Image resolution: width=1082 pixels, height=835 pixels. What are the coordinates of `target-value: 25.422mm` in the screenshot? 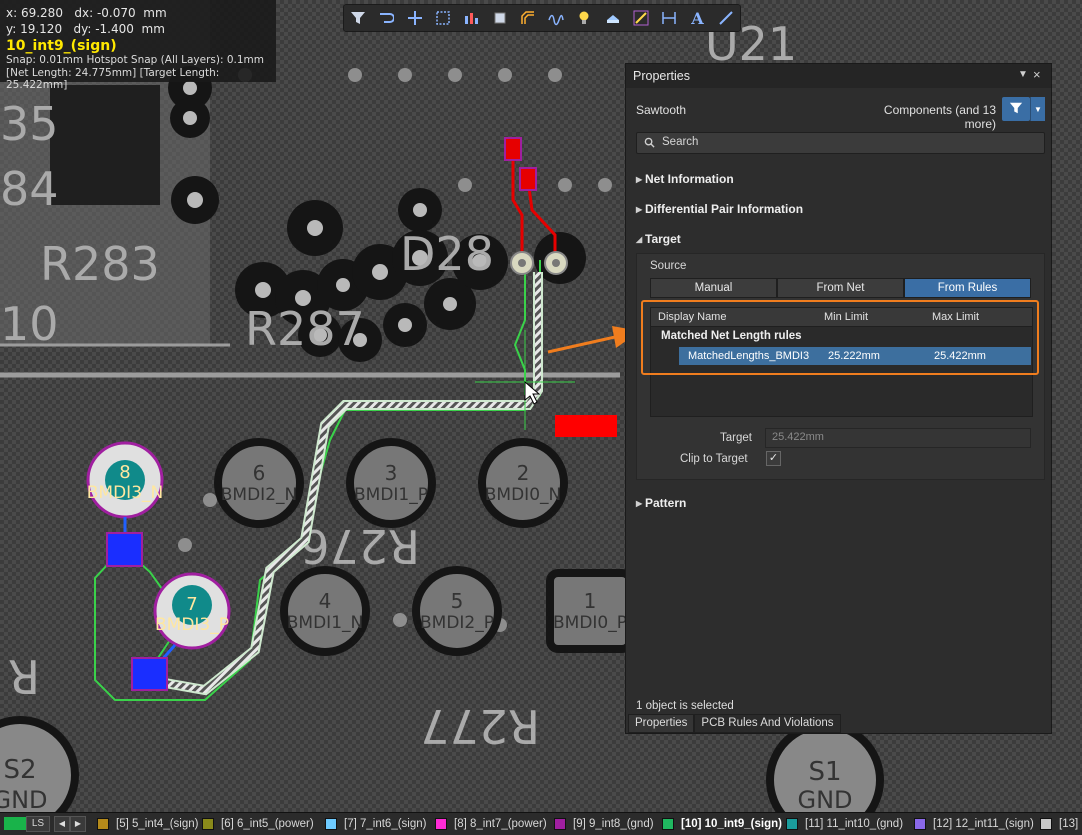 It's located at (798, 437).